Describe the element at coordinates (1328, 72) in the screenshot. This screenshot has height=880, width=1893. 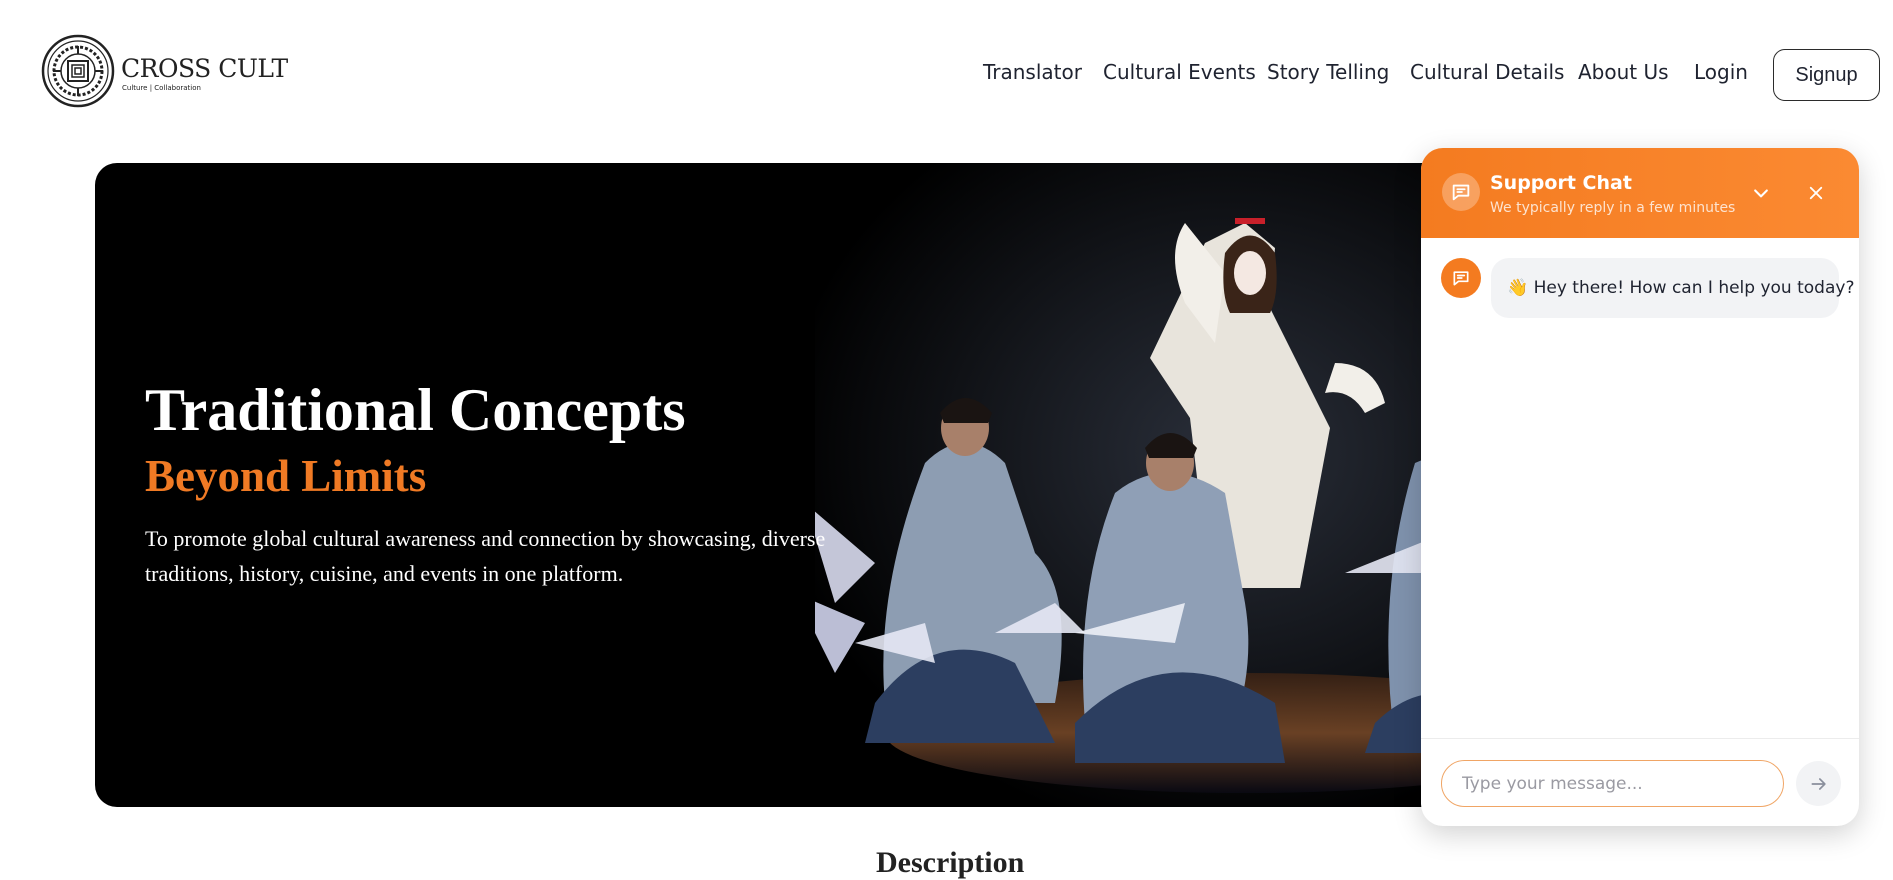
I see `nav-item-story-telling: Story Telling` at that location.